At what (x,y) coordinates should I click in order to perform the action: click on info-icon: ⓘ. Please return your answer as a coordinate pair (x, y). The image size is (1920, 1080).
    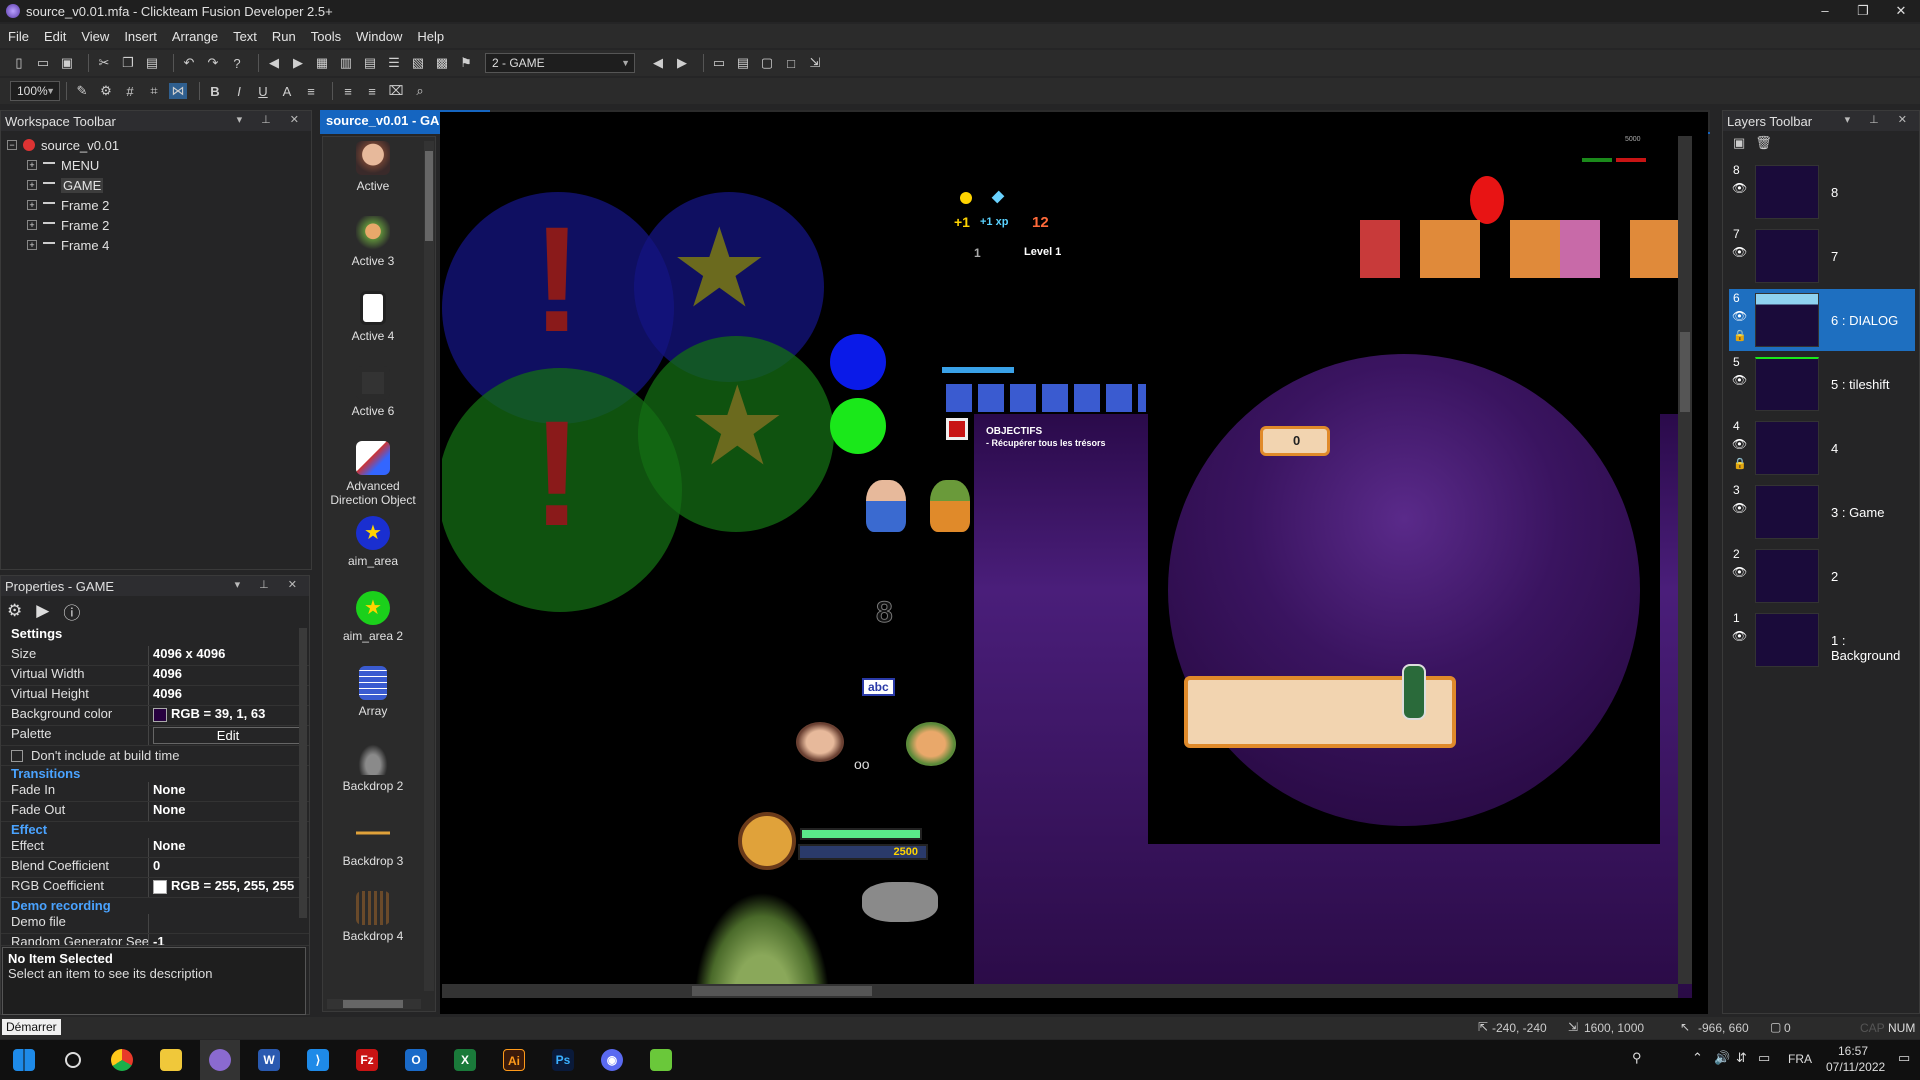
    Looking at the image, I should click on (71, 611).